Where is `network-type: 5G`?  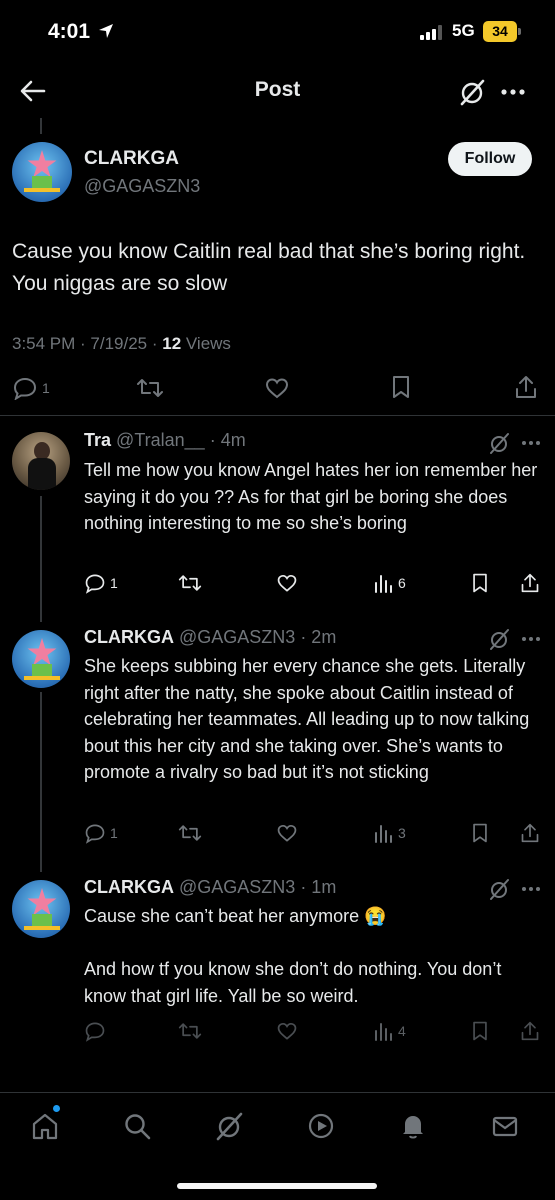
network-type: 5G is located at coordinates (463, 30).